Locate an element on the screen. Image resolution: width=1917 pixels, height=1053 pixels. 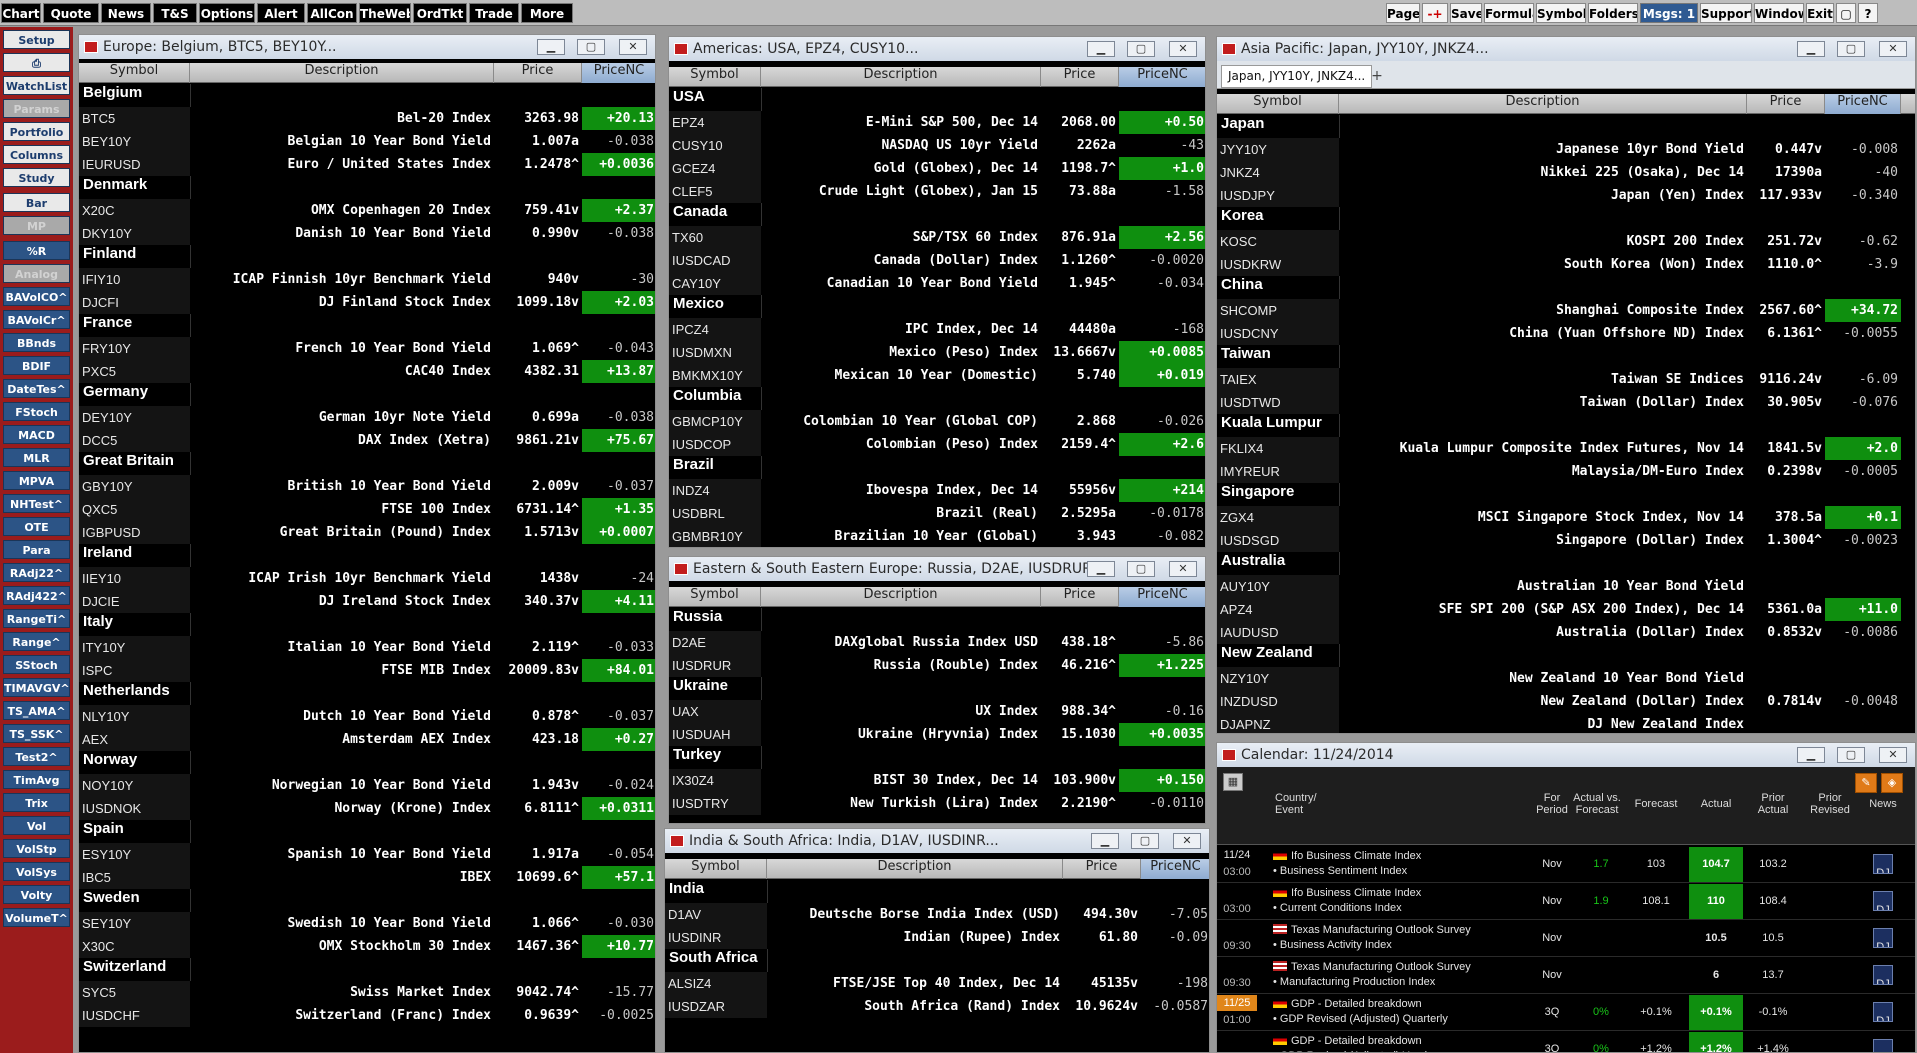
pencil-icon: ✎ is located at coordinates (1866, 783).